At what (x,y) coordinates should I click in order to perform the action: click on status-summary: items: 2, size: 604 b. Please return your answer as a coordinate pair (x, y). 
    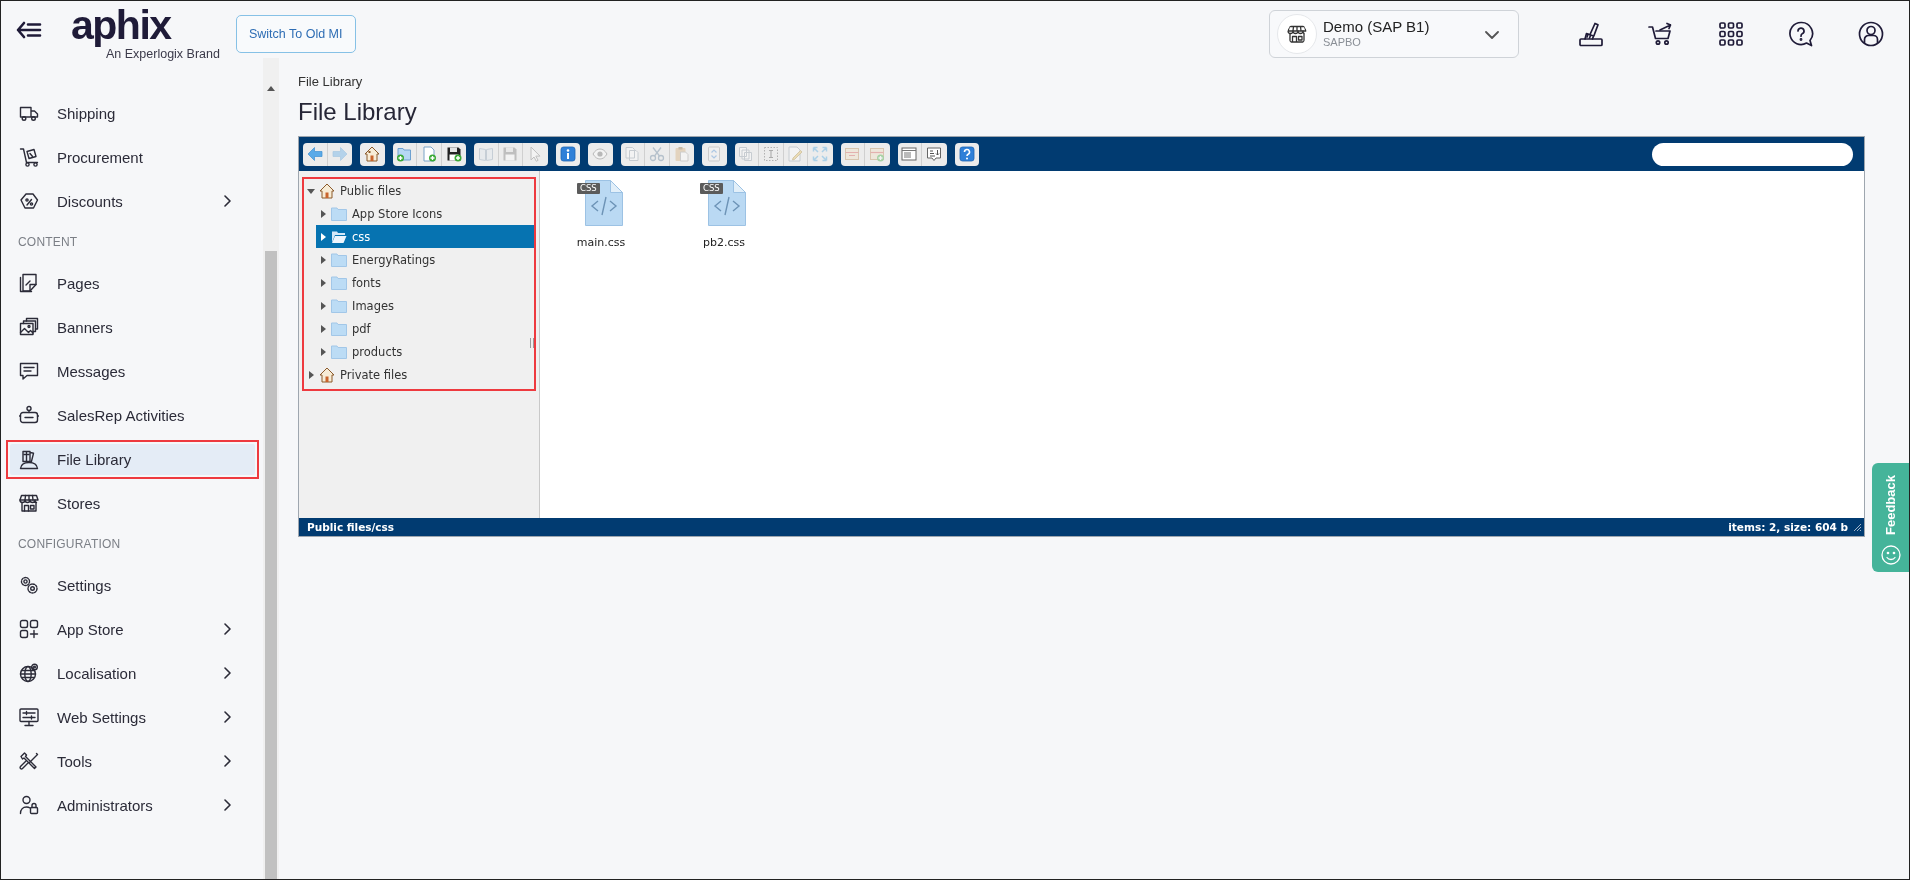
    Looking at the image, I should click on (1788, 527).